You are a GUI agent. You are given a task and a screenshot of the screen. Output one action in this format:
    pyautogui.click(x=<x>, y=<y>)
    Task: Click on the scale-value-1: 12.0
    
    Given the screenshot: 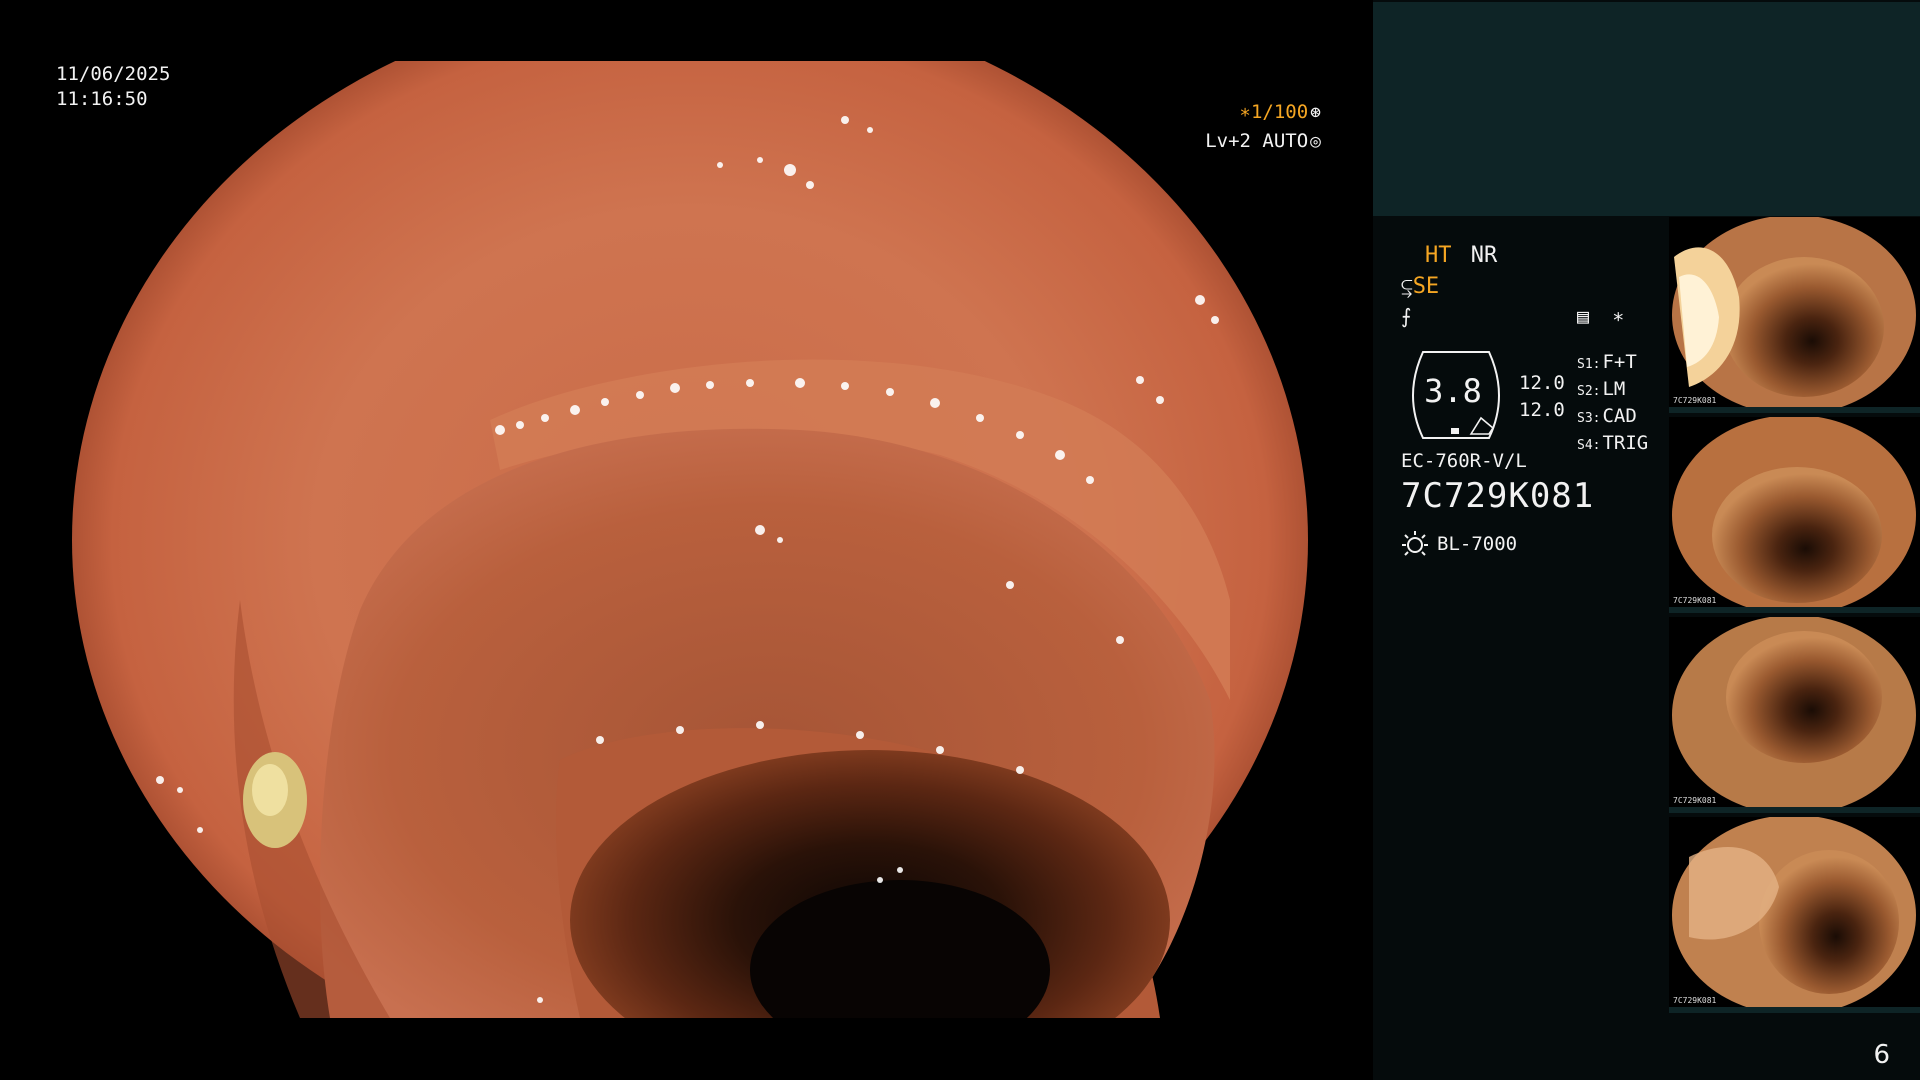 What is the action you would take?
    pyautogui.click(x=1542, y=383)
    